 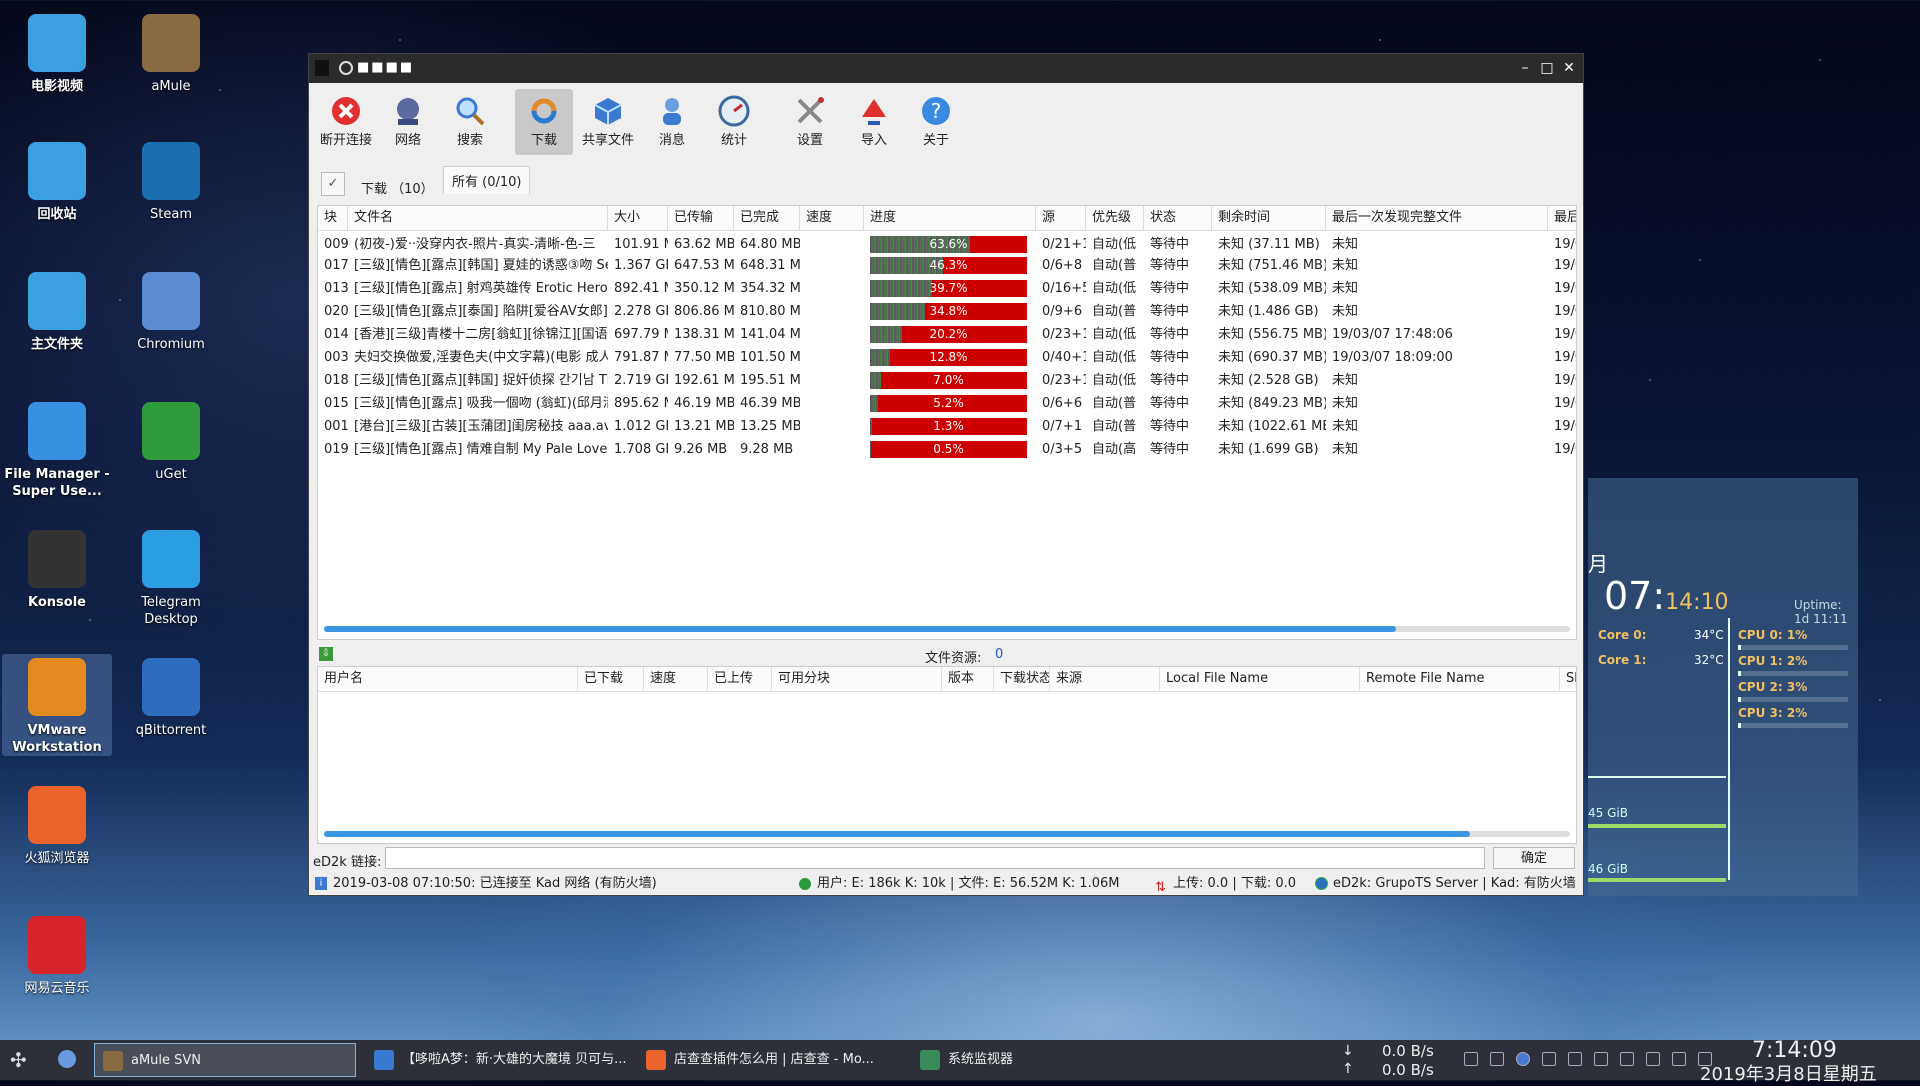 I want to click on download-arrow-icon: ⇩, so click(x=326, y=654).